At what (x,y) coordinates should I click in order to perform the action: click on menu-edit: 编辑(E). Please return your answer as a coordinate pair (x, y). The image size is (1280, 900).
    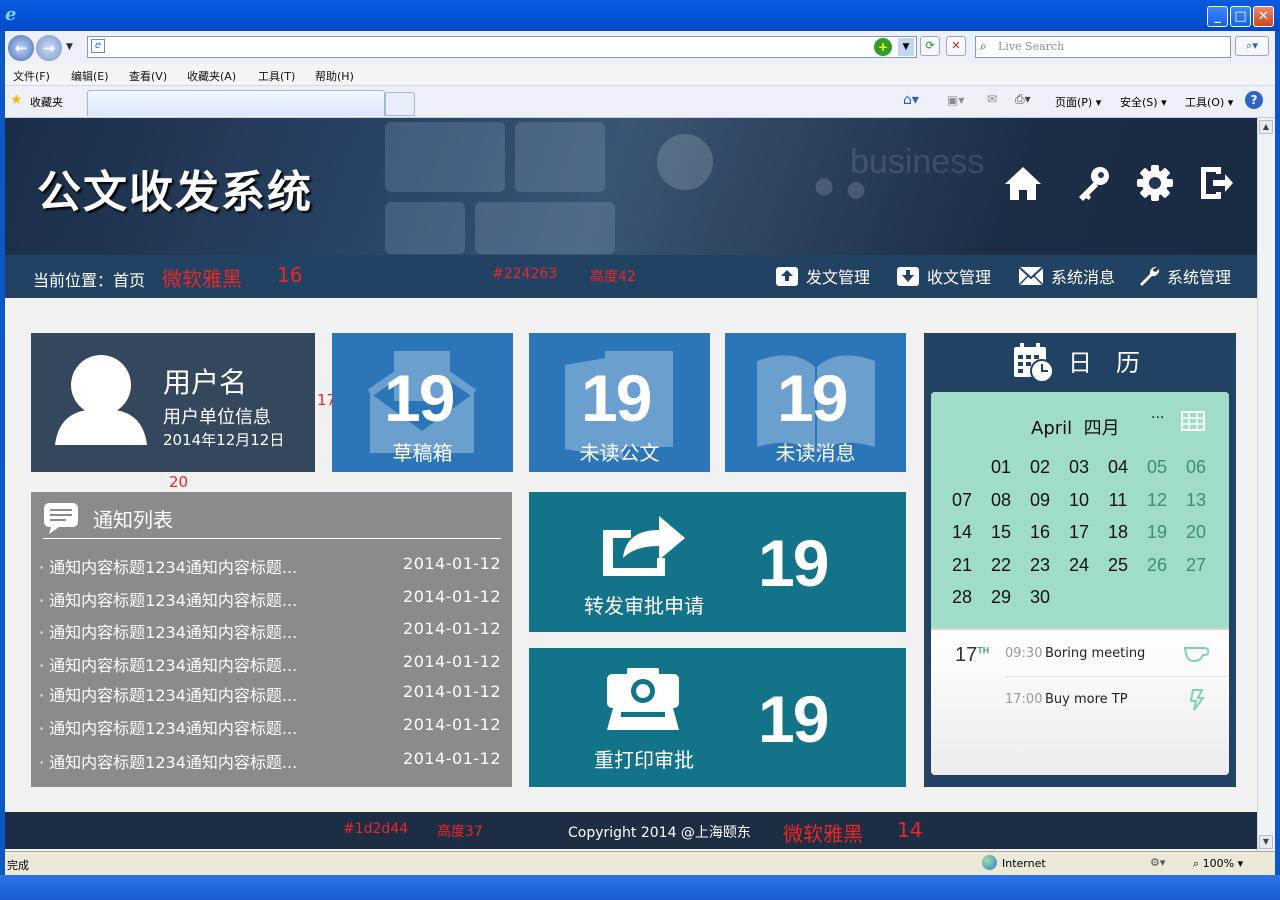
    Looking at the image, I should click on (90, 76).